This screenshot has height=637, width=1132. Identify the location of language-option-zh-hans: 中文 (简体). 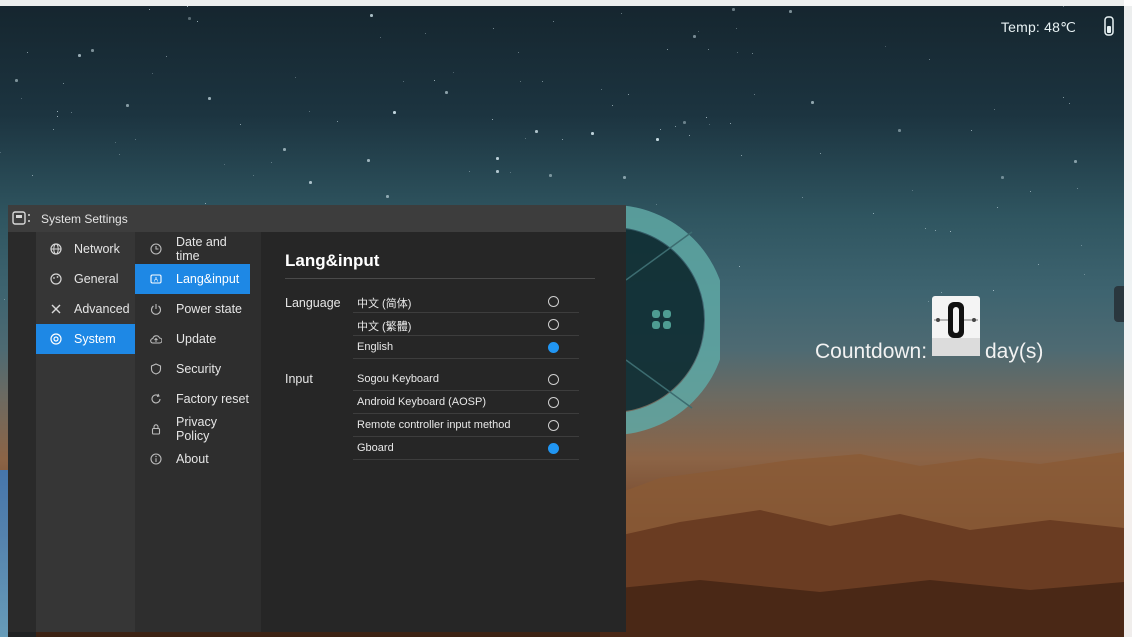
(466, 301).